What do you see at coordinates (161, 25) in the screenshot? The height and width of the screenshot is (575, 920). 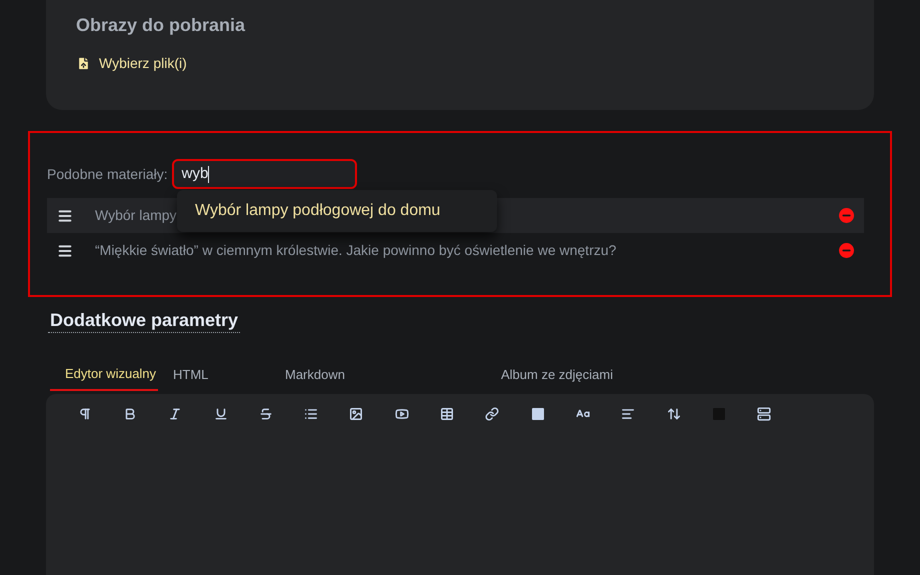 I see `section-title: Obrazy do pobrania` at bounding box center [161, 25].